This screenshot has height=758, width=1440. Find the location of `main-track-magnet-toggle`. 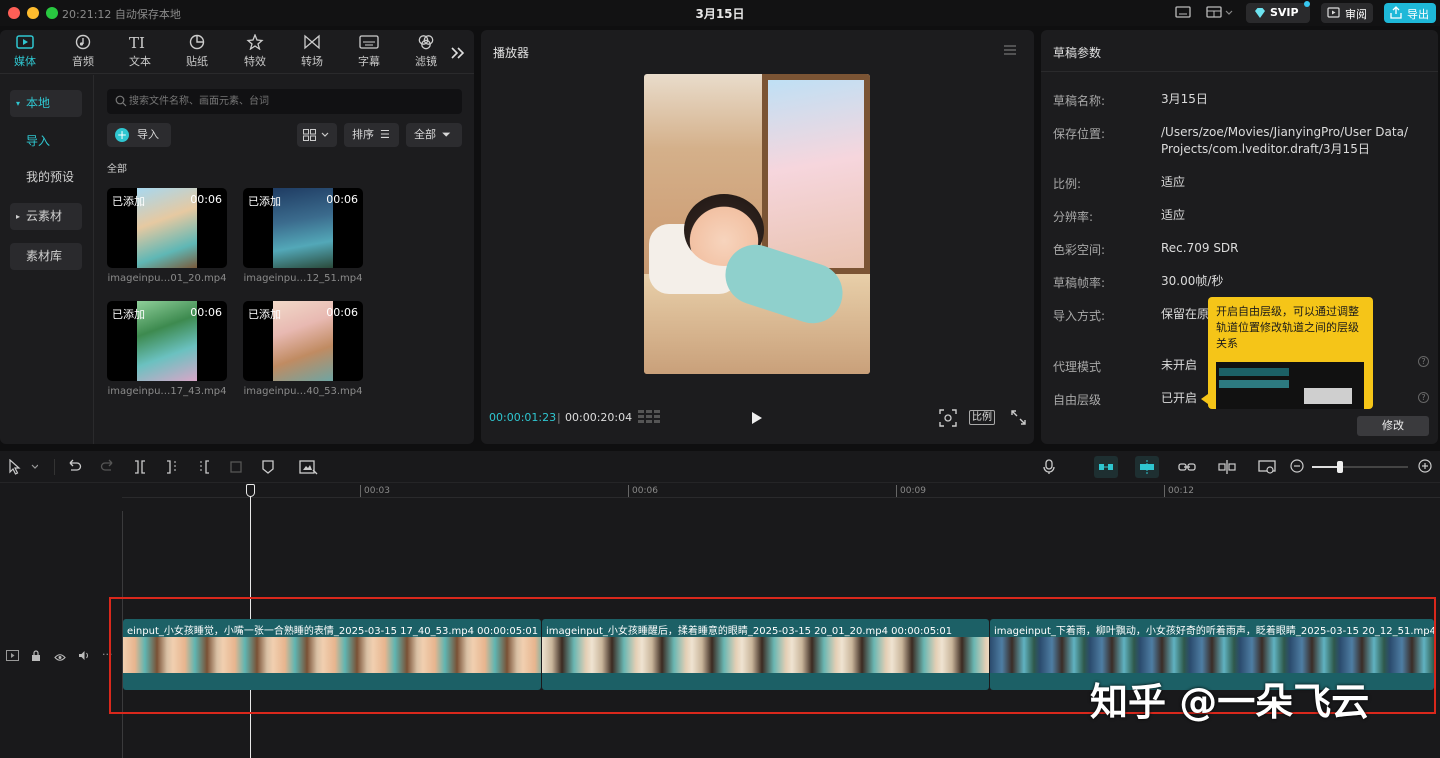

main-track-magnet-toggle is located at coordinates (1106, 467).